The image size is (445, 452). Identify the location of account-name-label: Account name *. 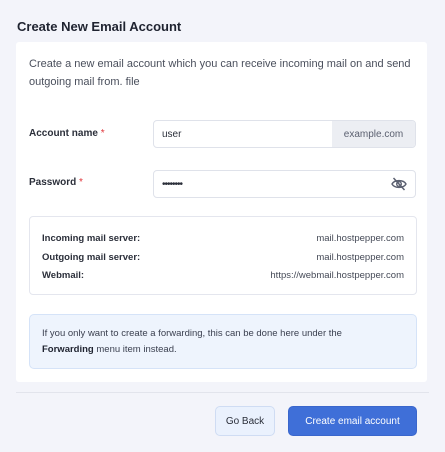
(67, 133).